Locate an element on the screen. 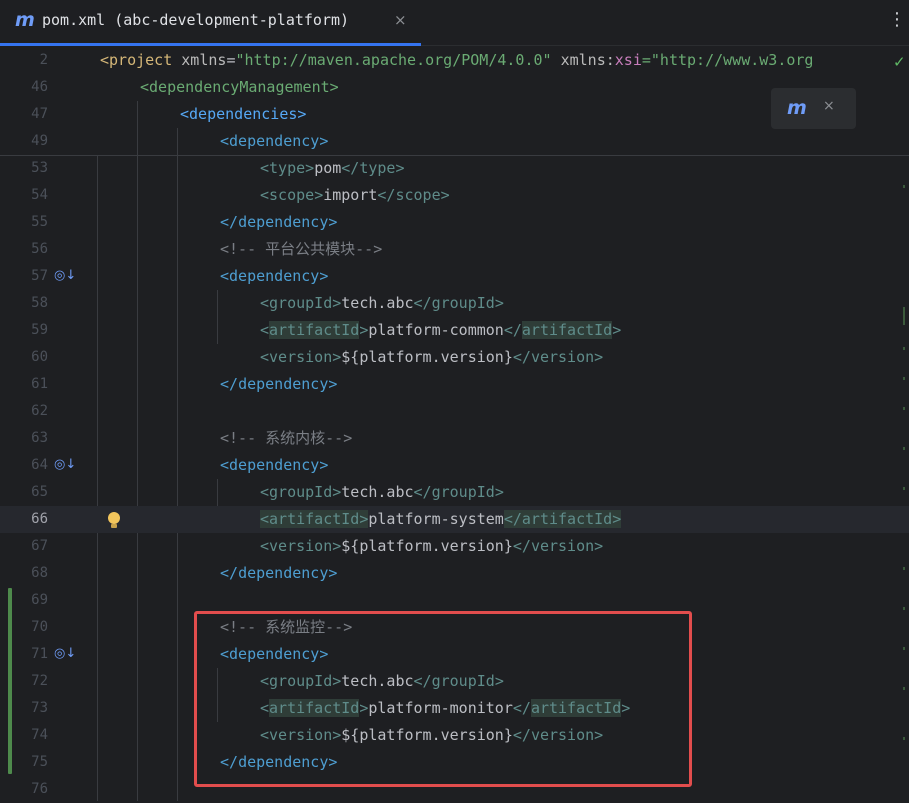  code-line: 54 <scope>import</scope> is located at coordinates (454, 195).